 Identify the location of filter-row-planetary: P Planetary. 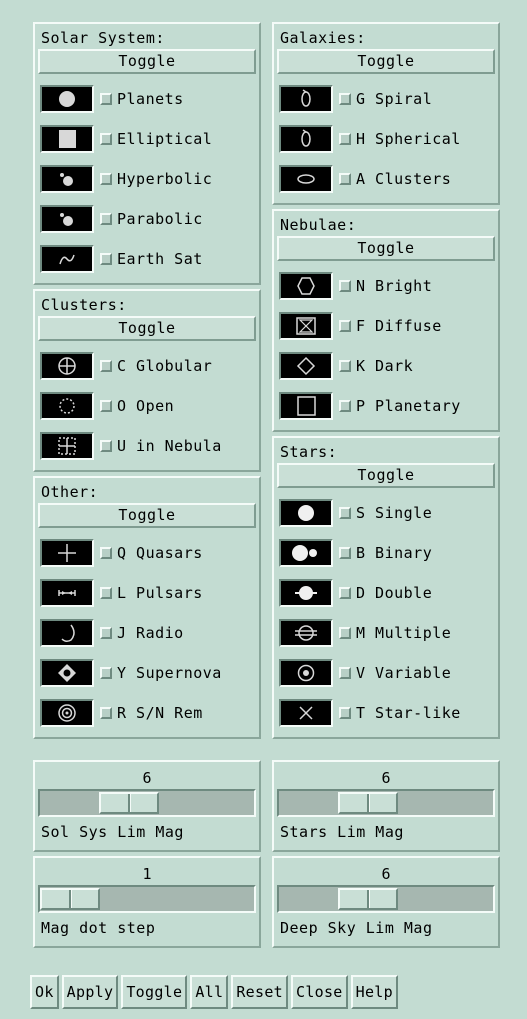
(386, 406).